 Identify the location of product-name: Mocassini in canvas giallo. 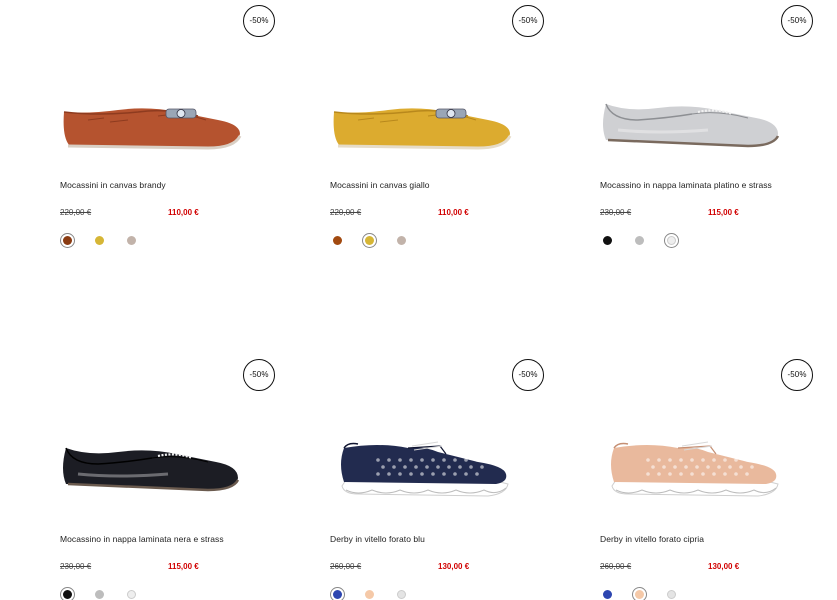
(380, 185).